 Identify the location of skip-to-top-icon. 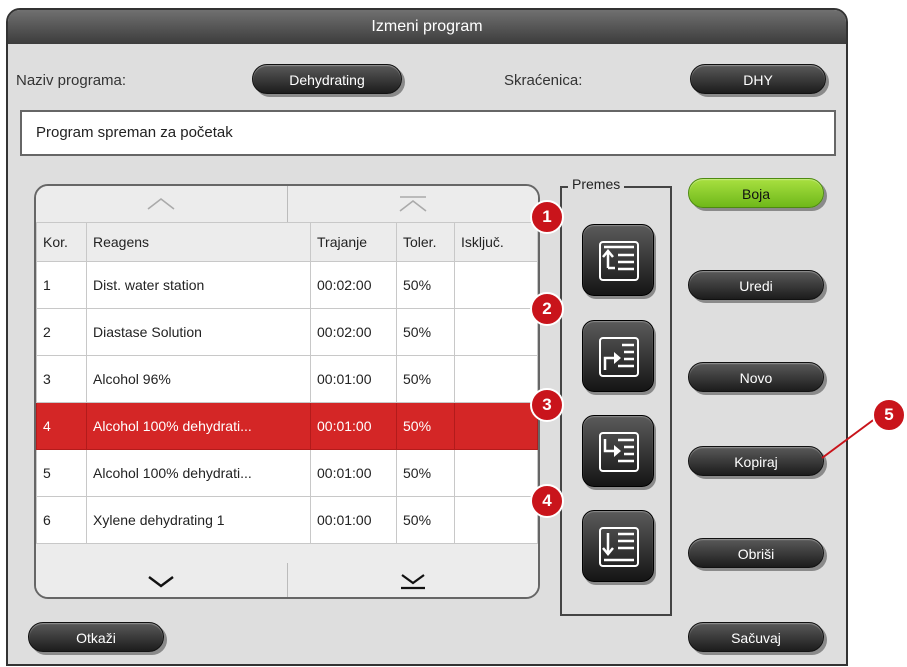
(413, 204).